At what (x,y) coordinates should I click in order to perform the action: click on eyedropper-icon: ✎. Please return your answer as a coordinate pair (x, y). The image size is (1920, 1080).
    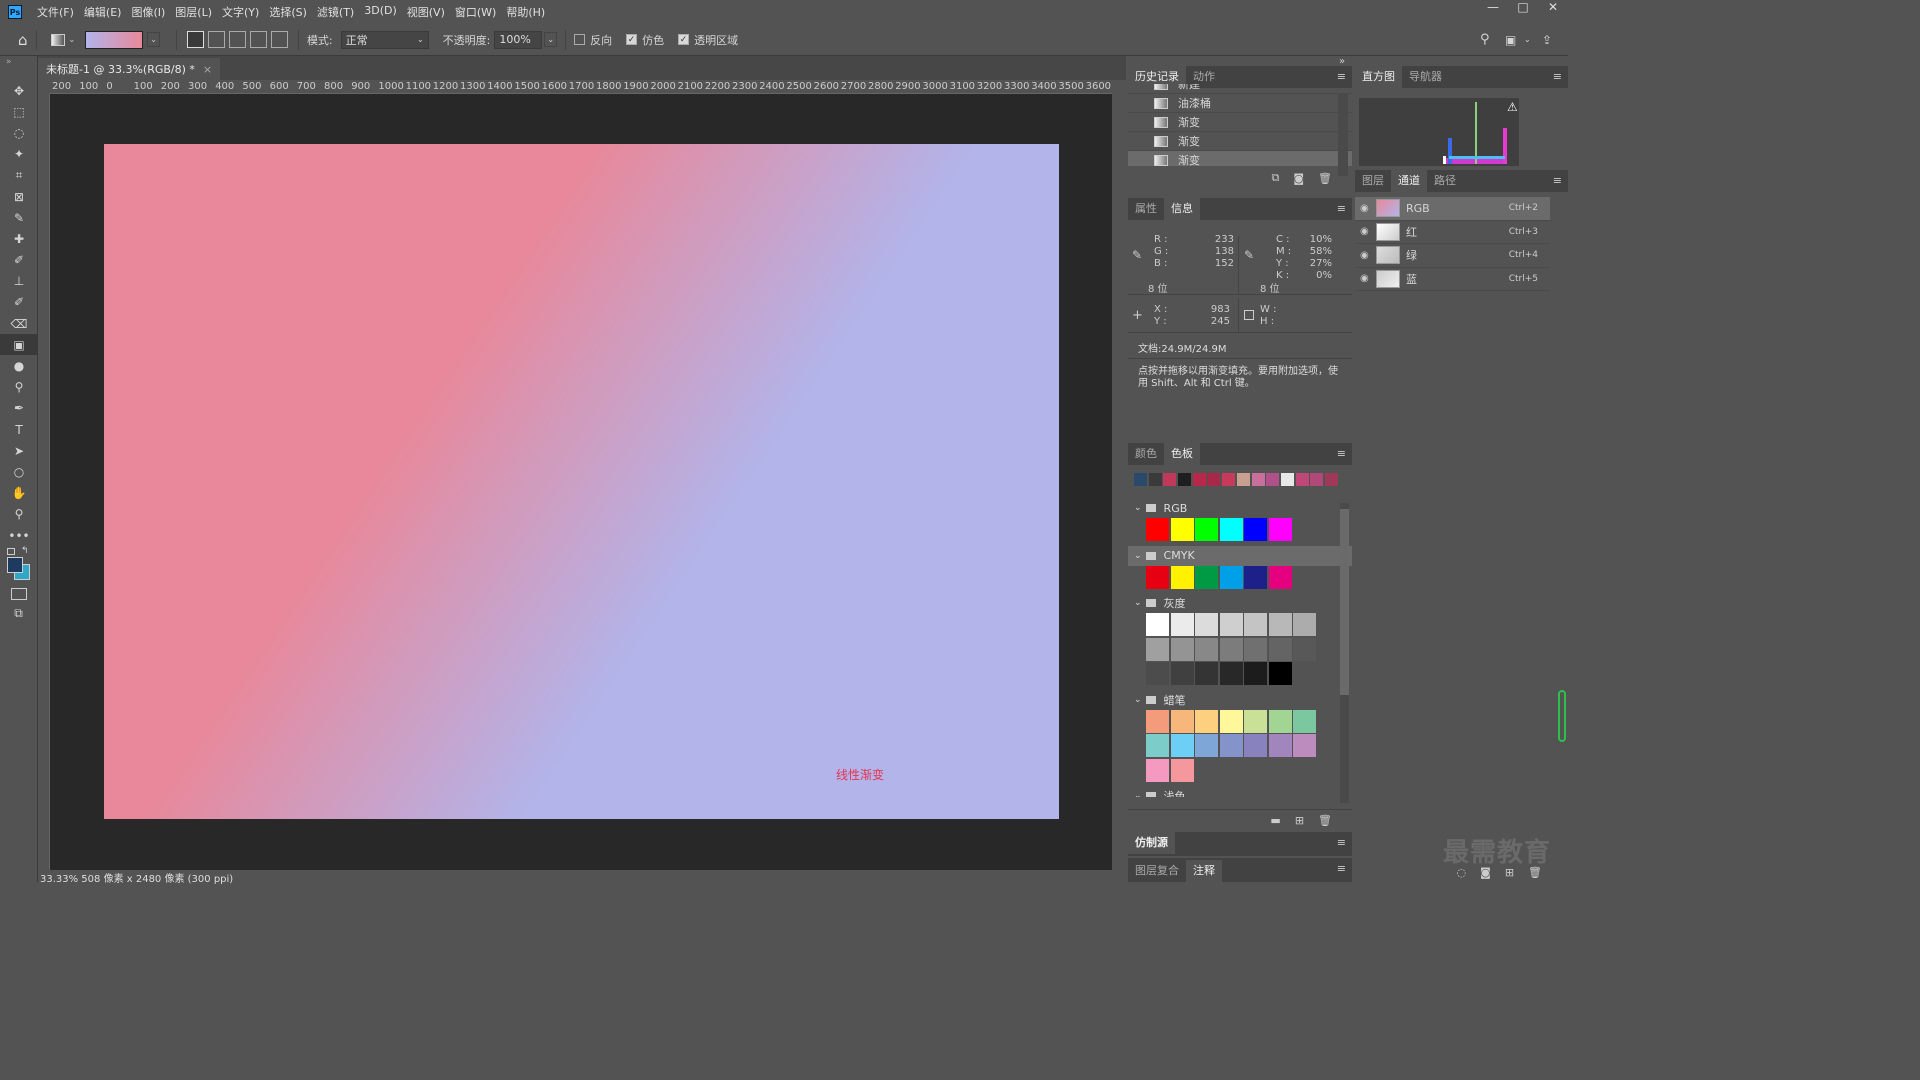
    Looking at the image, I should click on (19, 217).